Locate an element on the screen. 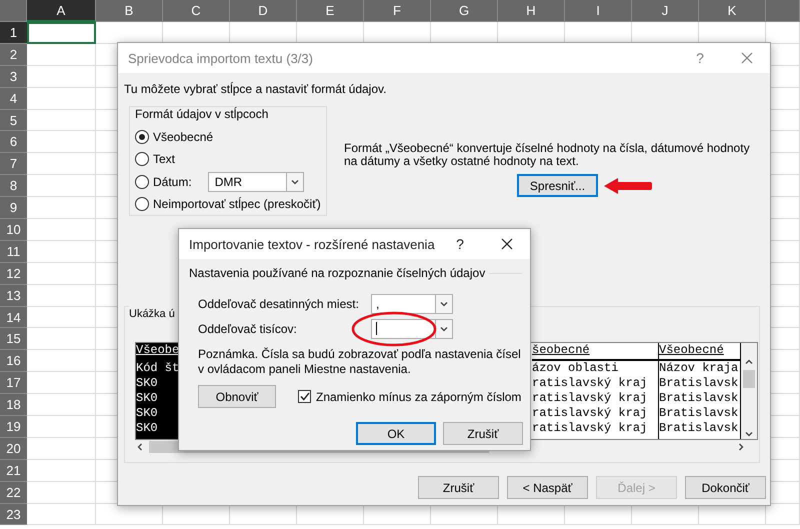 The height and width of the screenshot is (529, 800). active-cell is located at coordinates (61, 33).